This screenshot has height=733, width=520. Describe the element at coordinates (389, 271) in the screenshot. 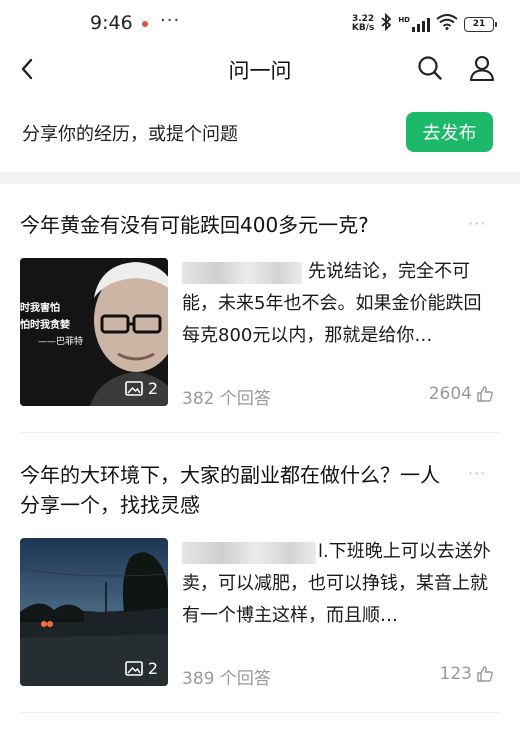

I see `excerpt-first-line: 先说结论，完全不可` at that location.